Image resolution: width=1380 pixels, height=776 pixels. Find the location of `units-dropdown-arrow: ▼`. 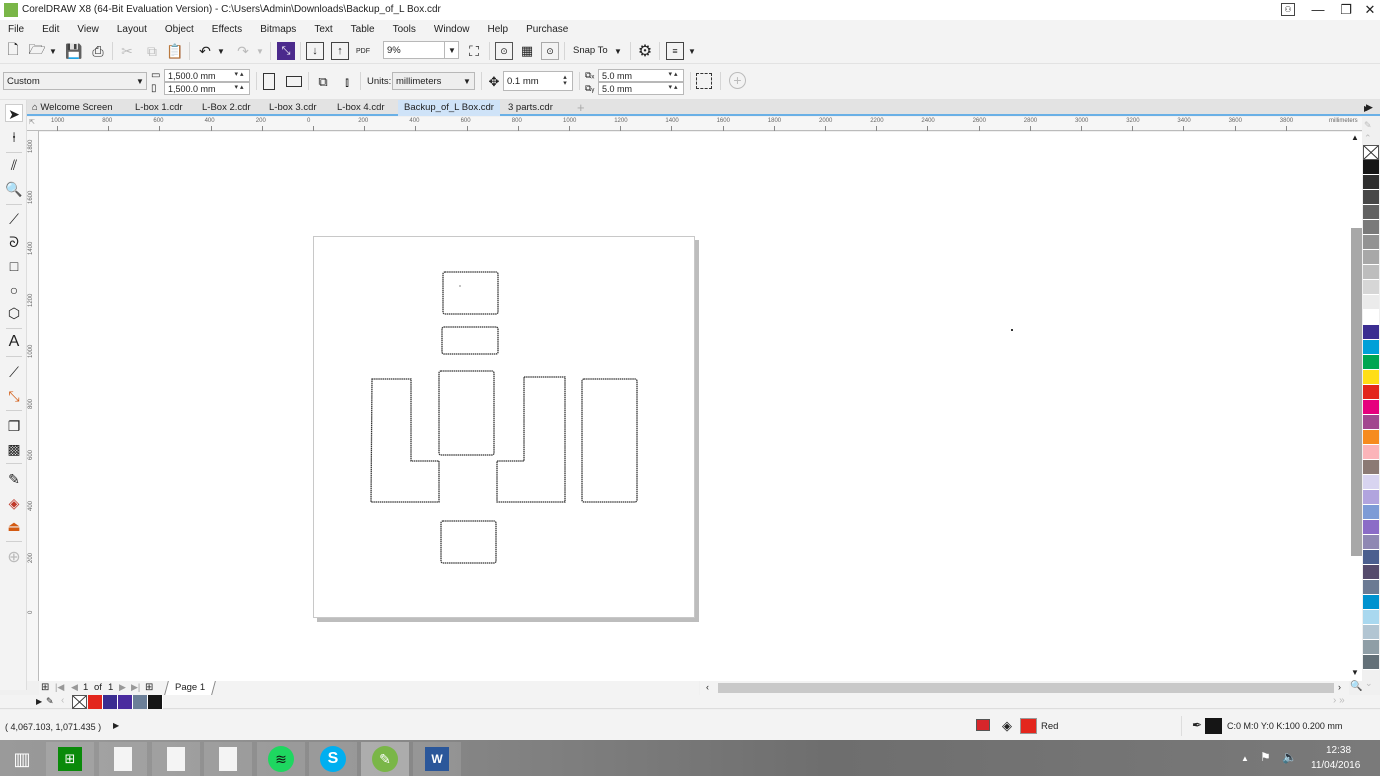

units-dropdown-arrow: ▼ is located at coordinates (467, 81).